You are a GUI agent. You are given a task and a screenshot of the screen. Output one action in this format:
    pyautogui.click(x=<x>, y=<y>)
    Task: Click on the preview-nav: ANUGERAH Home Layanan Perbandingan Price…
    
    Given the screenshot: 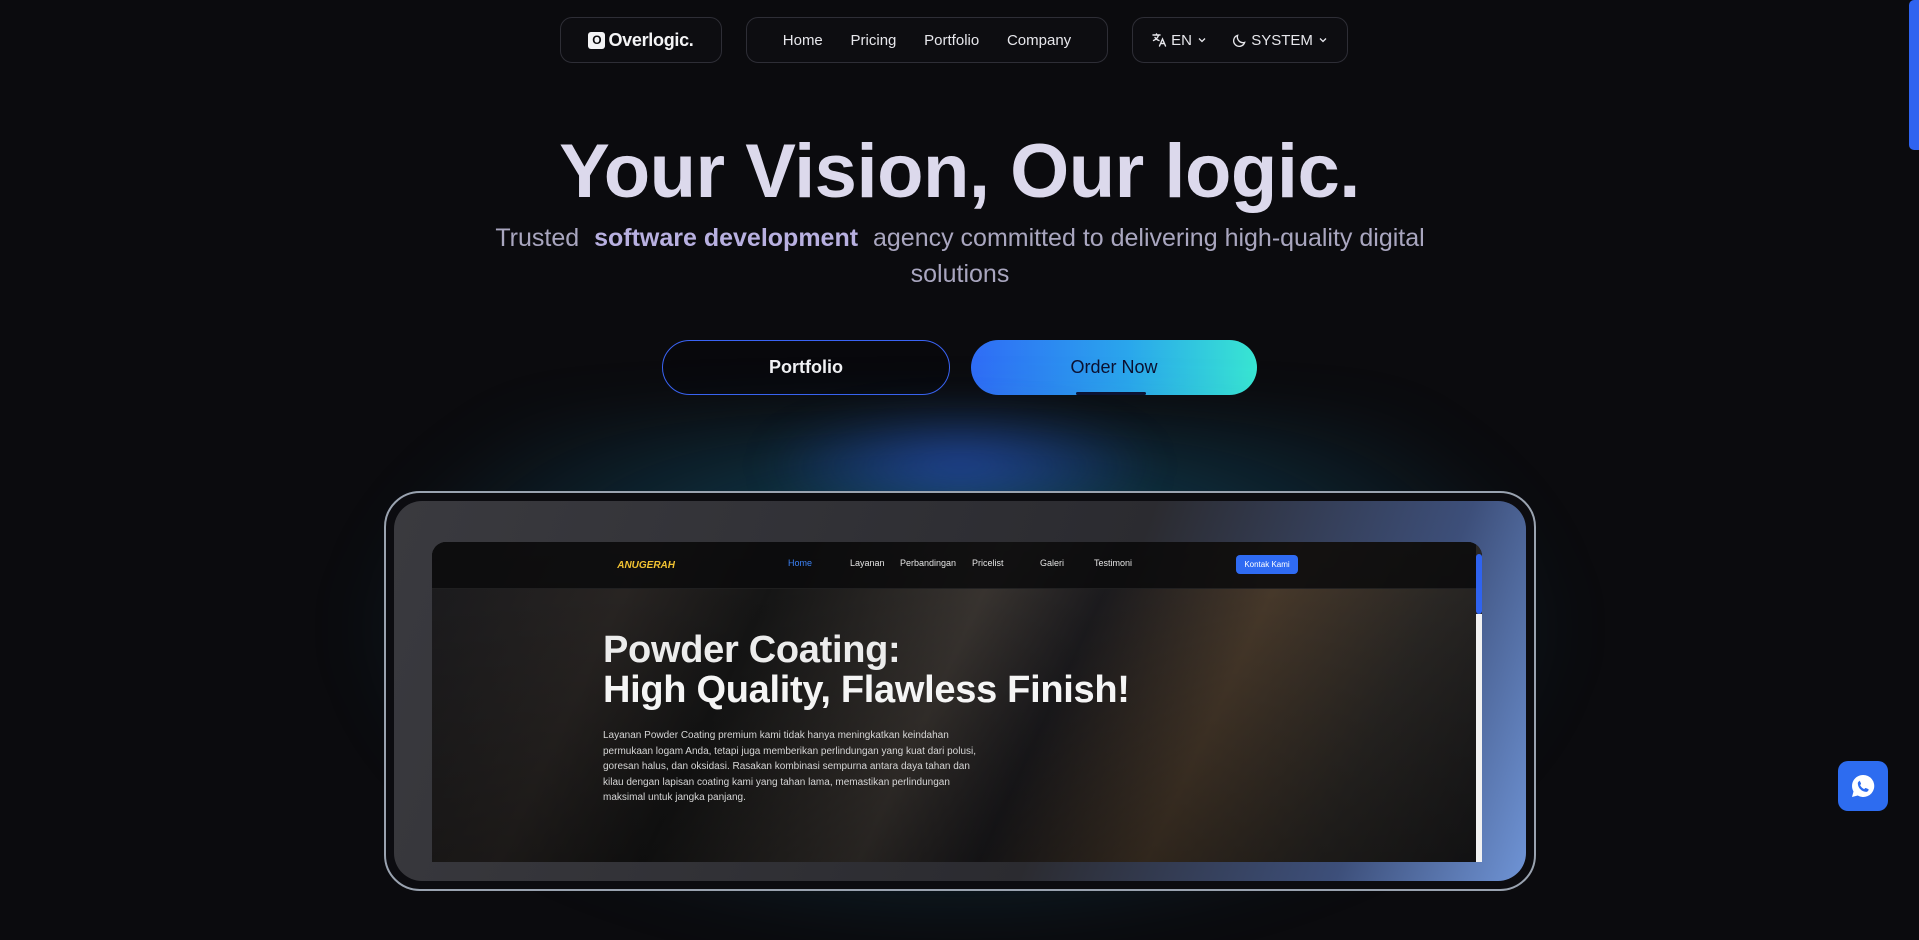 What is the action you would take?
    pyautogui.click(x=954, y=565)
    